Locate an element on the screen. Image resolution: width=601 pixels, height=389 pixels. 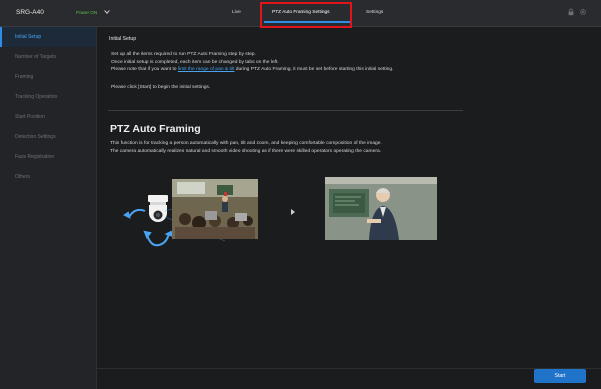
sidebar-item-initial-setup: Initial Setup is located at coordinates (48, 37).